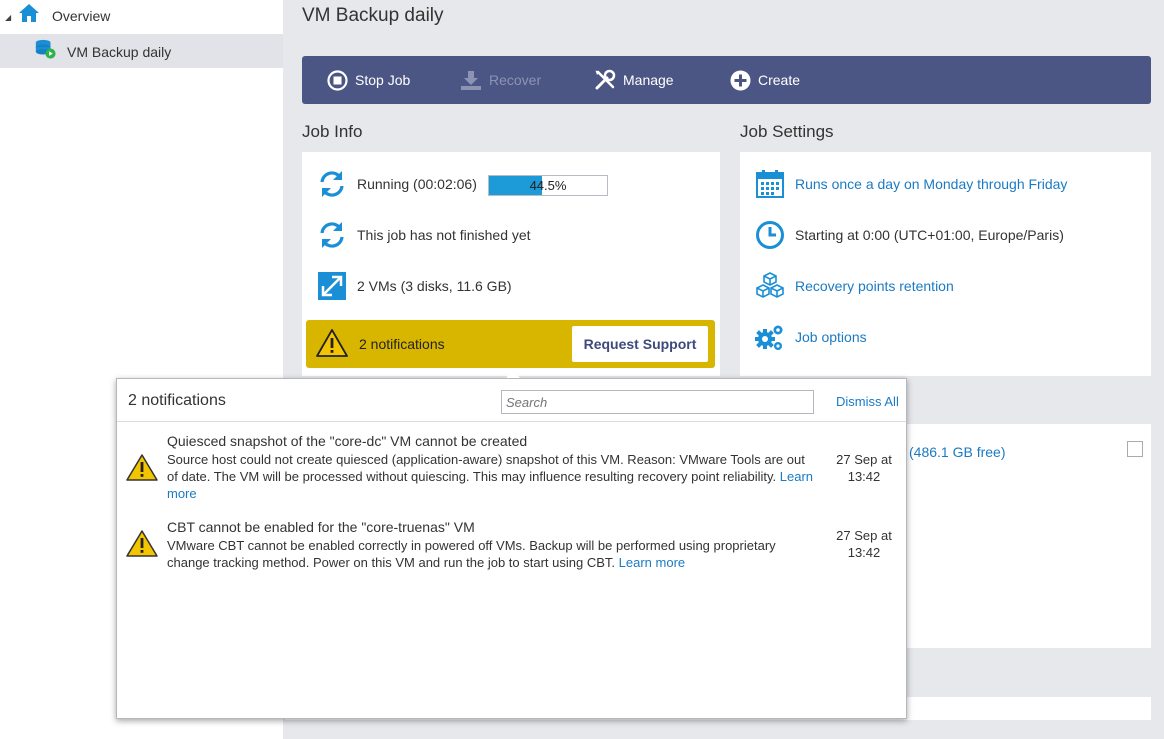 The height and width of the screenshot is (739, 1164). I want to click on job-info-heading: Job Info, so click(332, 131).